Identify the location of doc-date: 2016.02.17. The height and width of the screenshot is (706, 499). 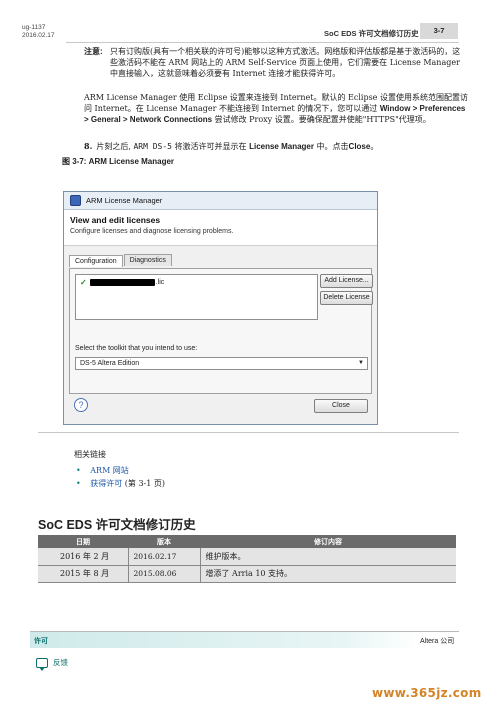
(38, 35).